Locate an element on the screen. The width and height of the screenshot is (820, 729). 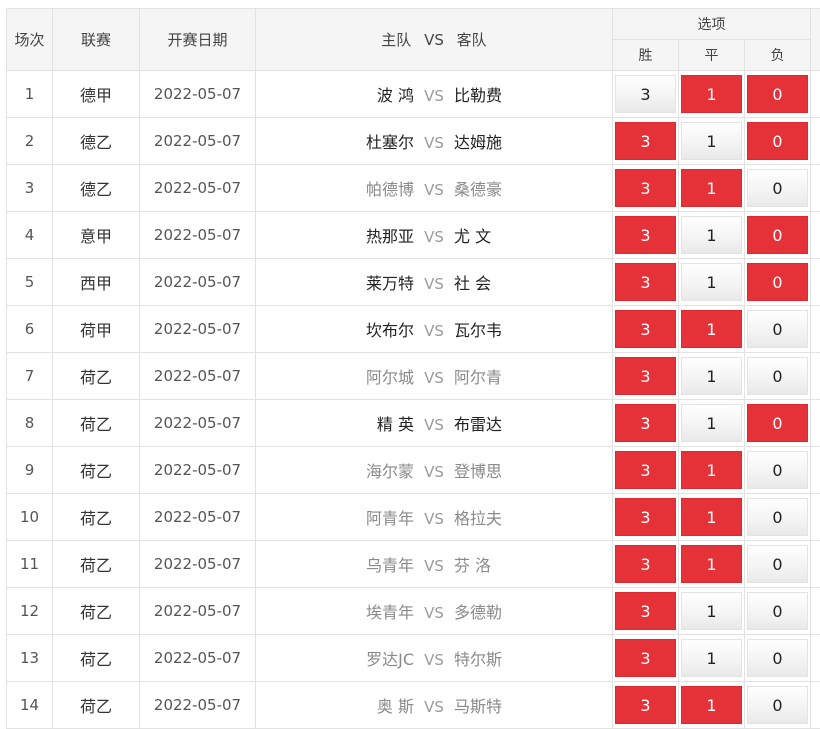
away-team: 尤 文 is located at coordinates (531, 235).